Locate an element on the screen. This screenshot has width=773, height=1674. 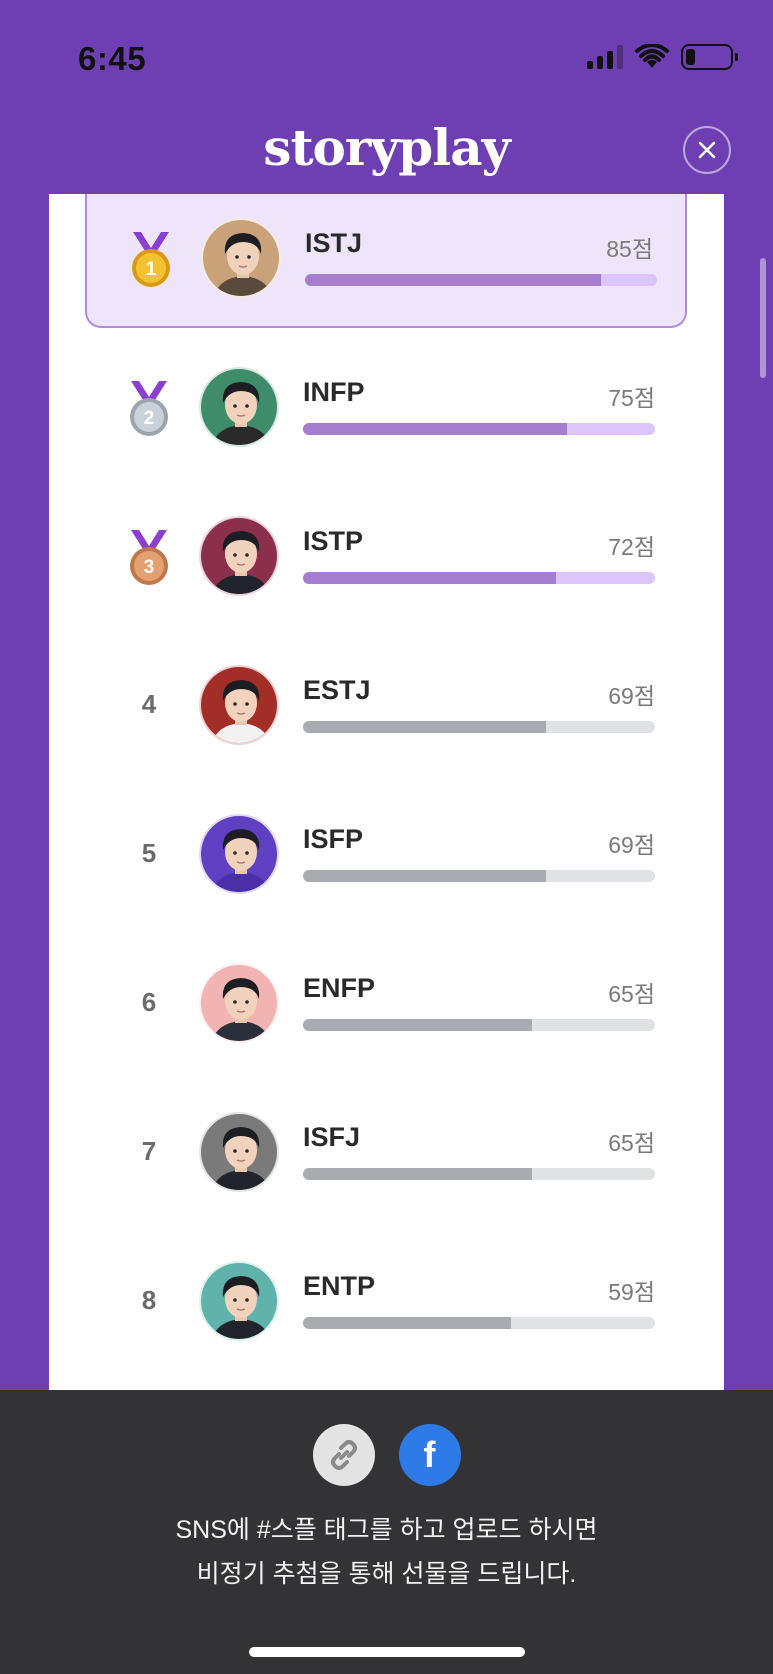
status-time: 6:45 is located at coordinates (112, 58).